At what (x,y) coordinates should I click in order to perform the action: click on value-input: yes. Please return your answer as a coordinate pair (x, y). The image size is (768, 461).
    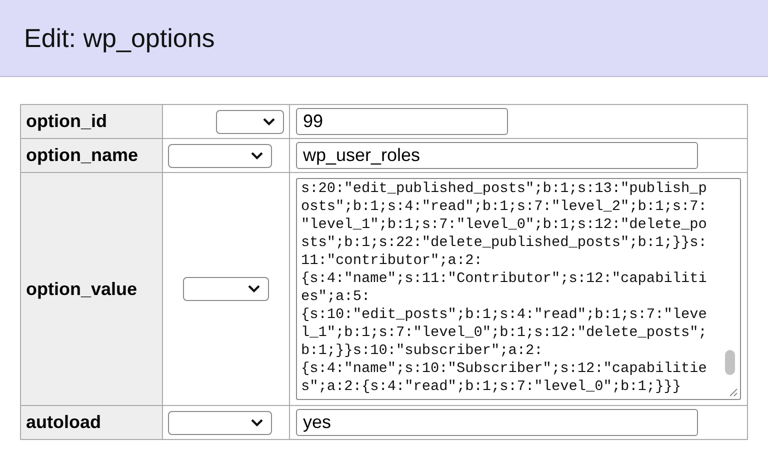
    Looking at the image, I should click on (497, 422).